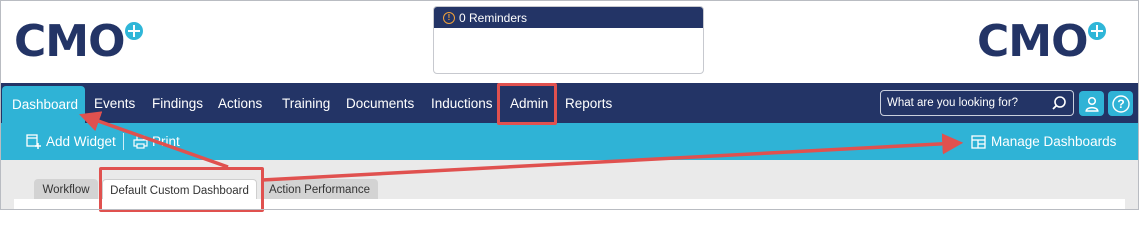 This screenshot has width=1139, height=240. What do you see at coordinates (154, 140) in the screenshot?
I see `arrow-to-dashboard` at bounding box center [154, 140].